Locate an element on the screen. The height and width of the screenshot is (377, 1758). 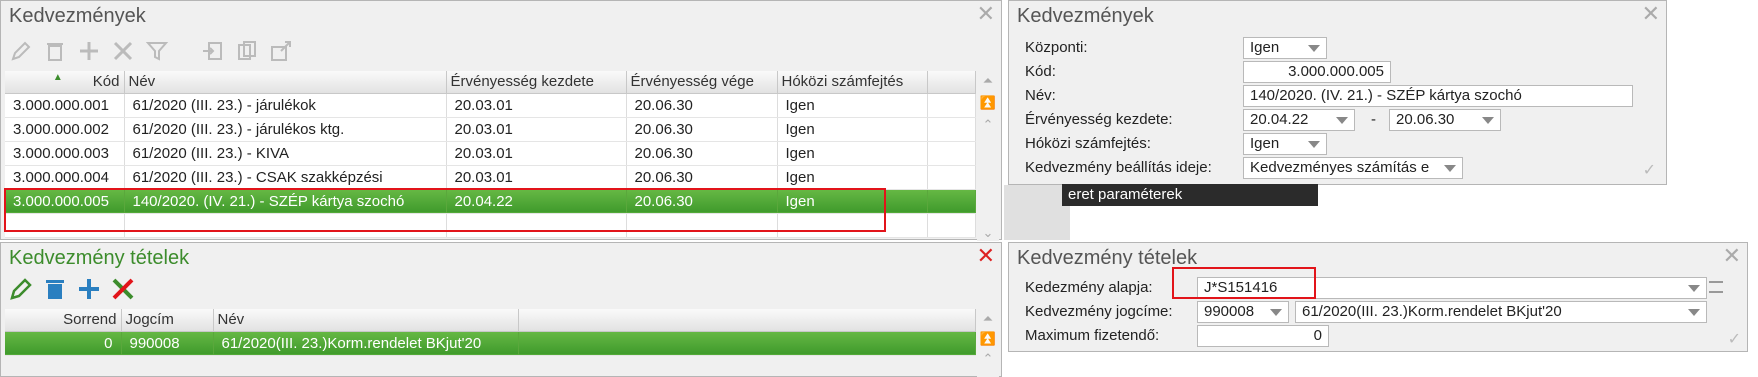
copy-icon is located at coordinates (247, 51).